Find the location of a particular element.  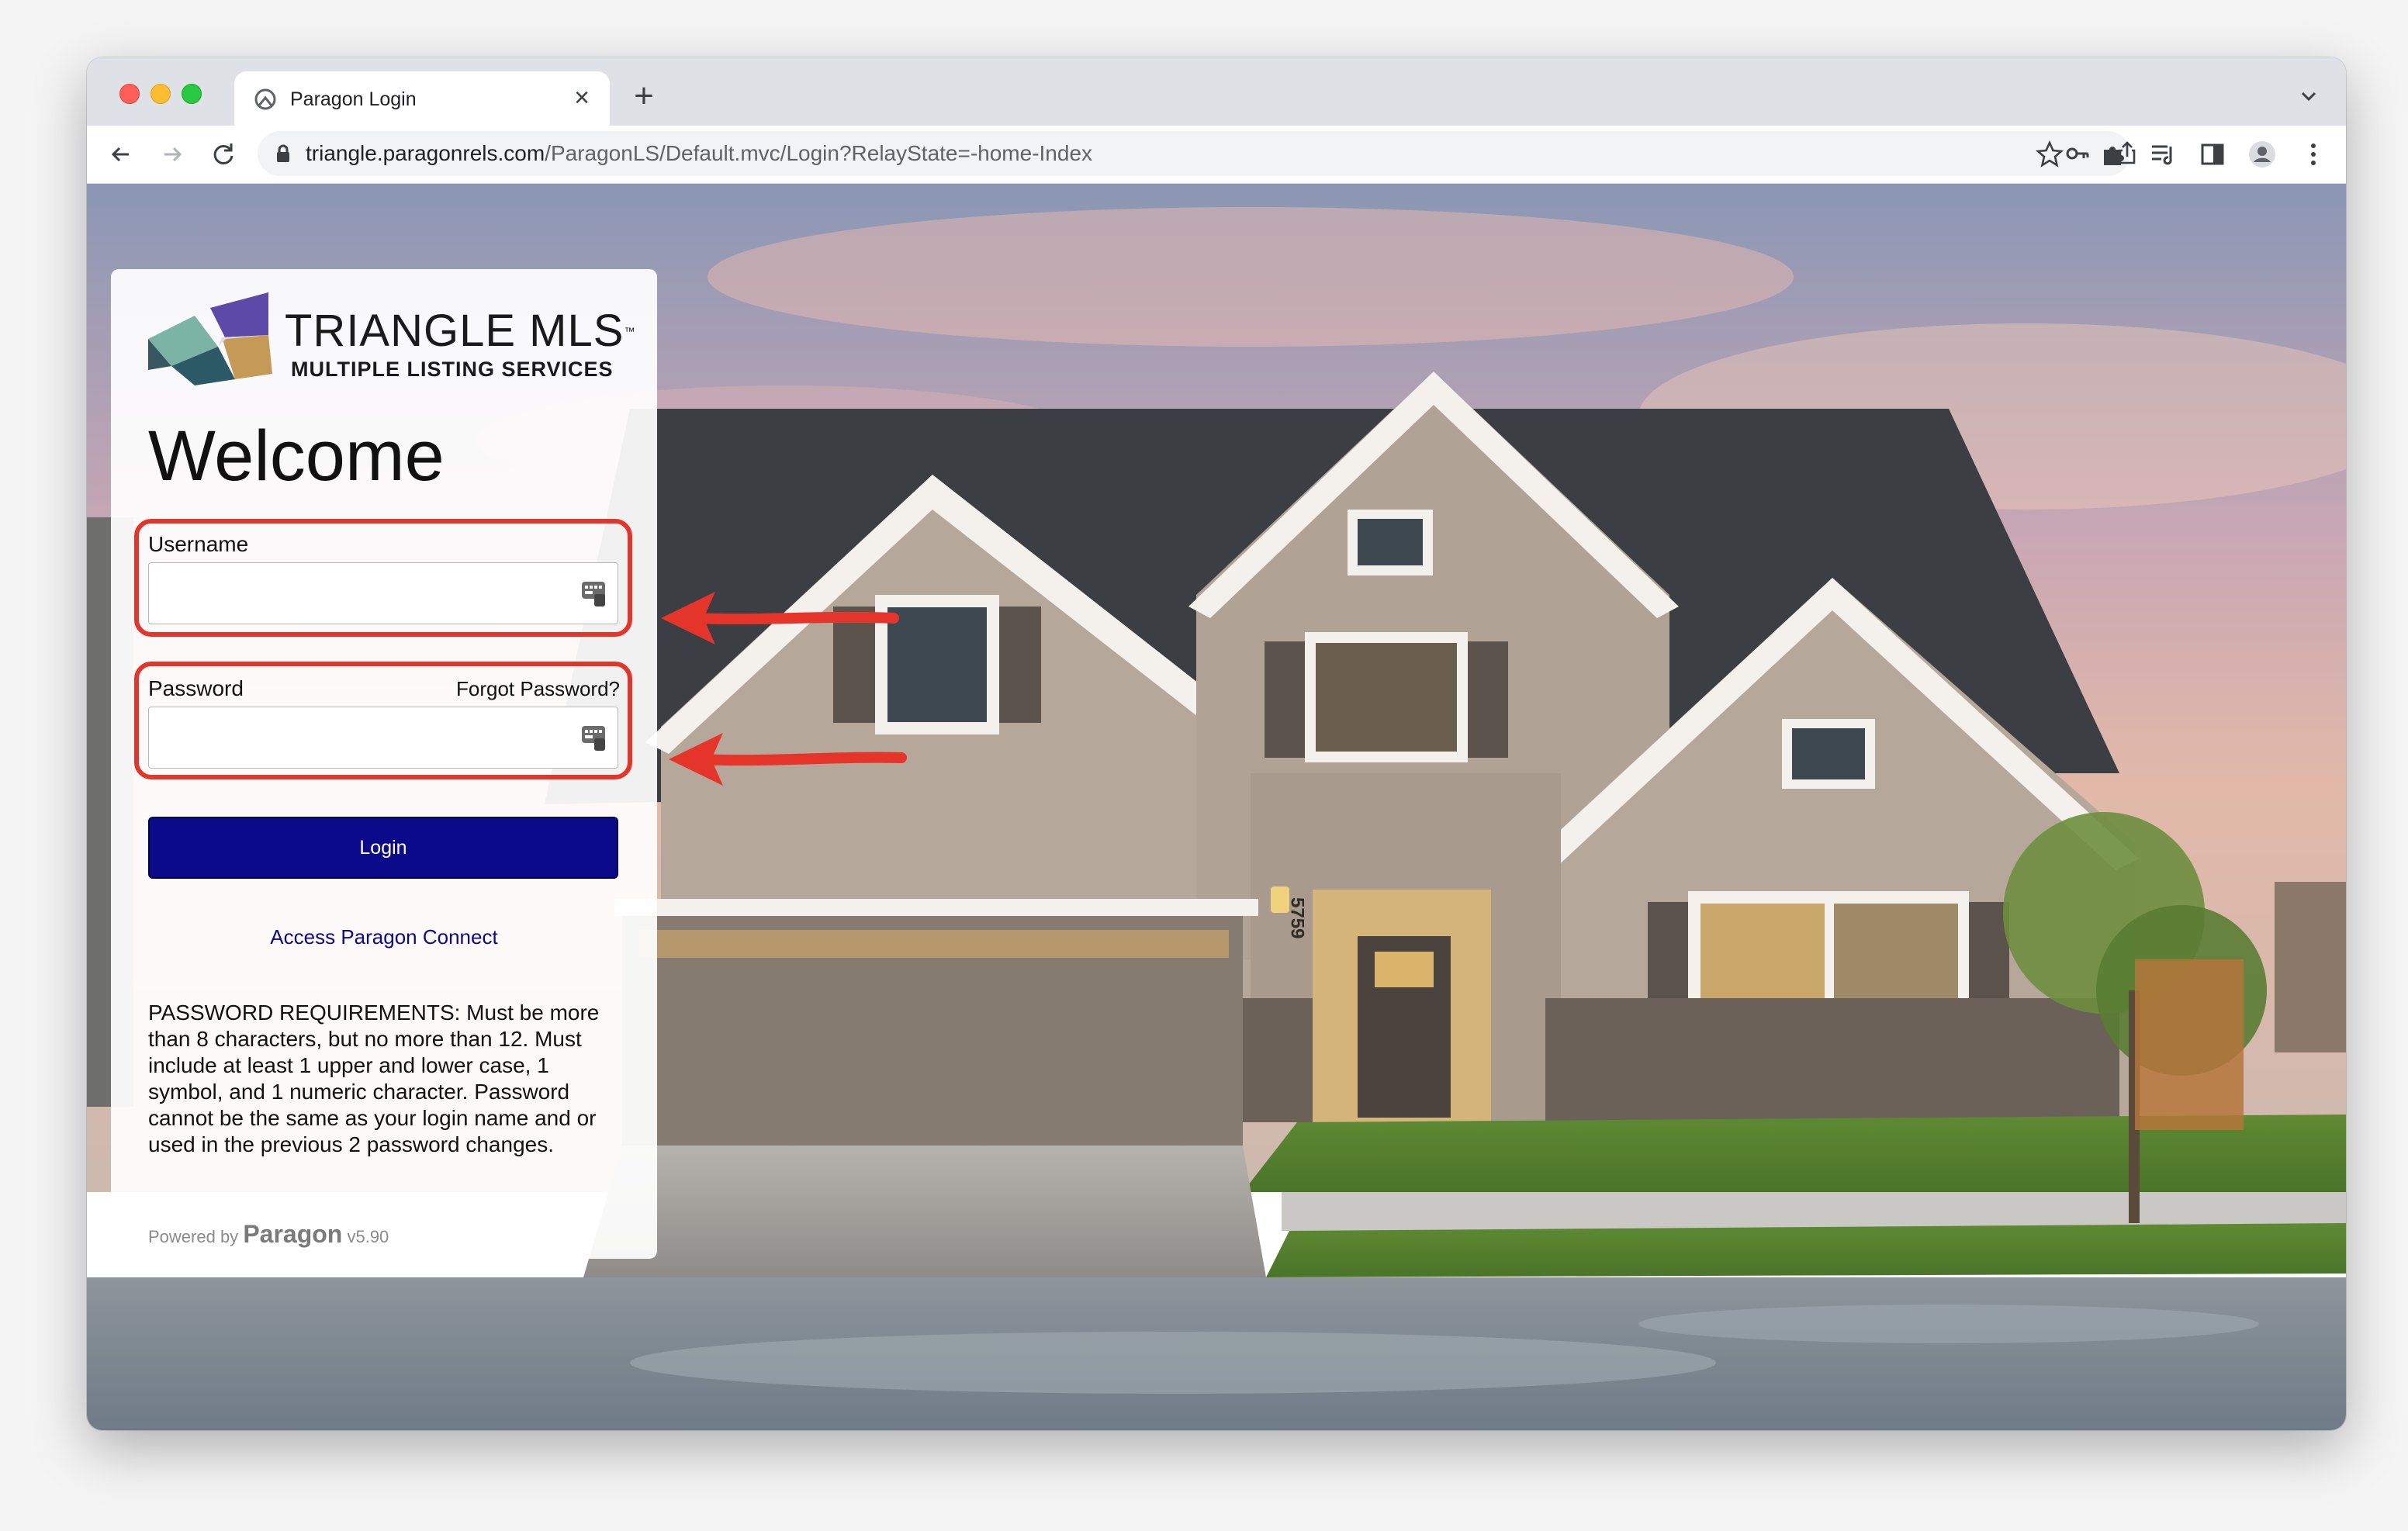

username-input is located at coordinates (383, 593).